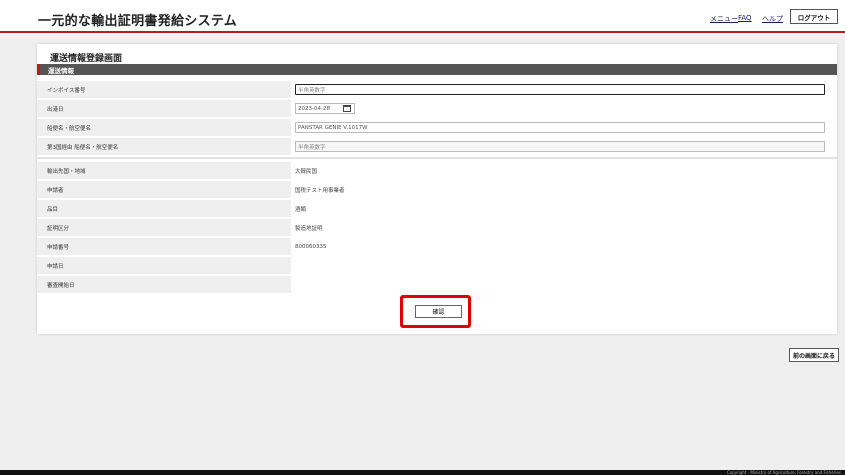 Image resolution: width=845 pixels, height=475 pixels. What do you see at coordinates (347, 108) in the screenshot?
I see `calendar-icon` at bounding box center [347, 108].